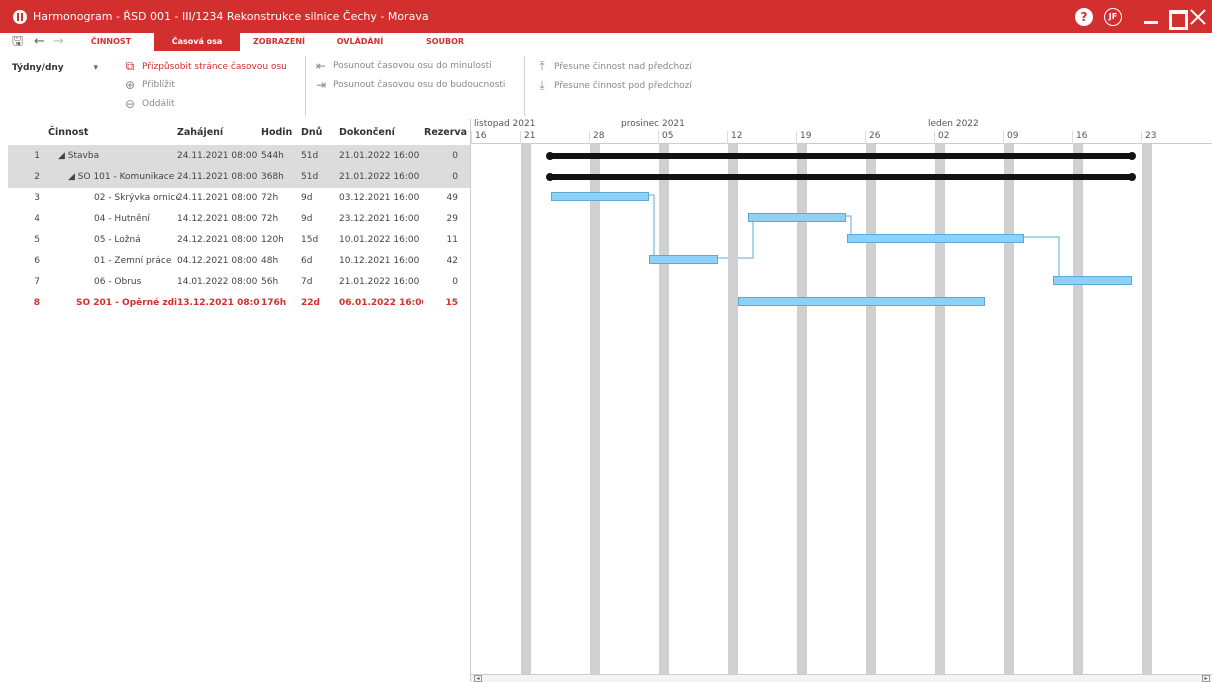 The height and width of the screenshot is (682, 1212). What do you see at coordinates (613, 66) in the screenshot?
I see `move-up-button: ⤒ Přesune činnost nad předchozí` at bounding box center [613, 66].